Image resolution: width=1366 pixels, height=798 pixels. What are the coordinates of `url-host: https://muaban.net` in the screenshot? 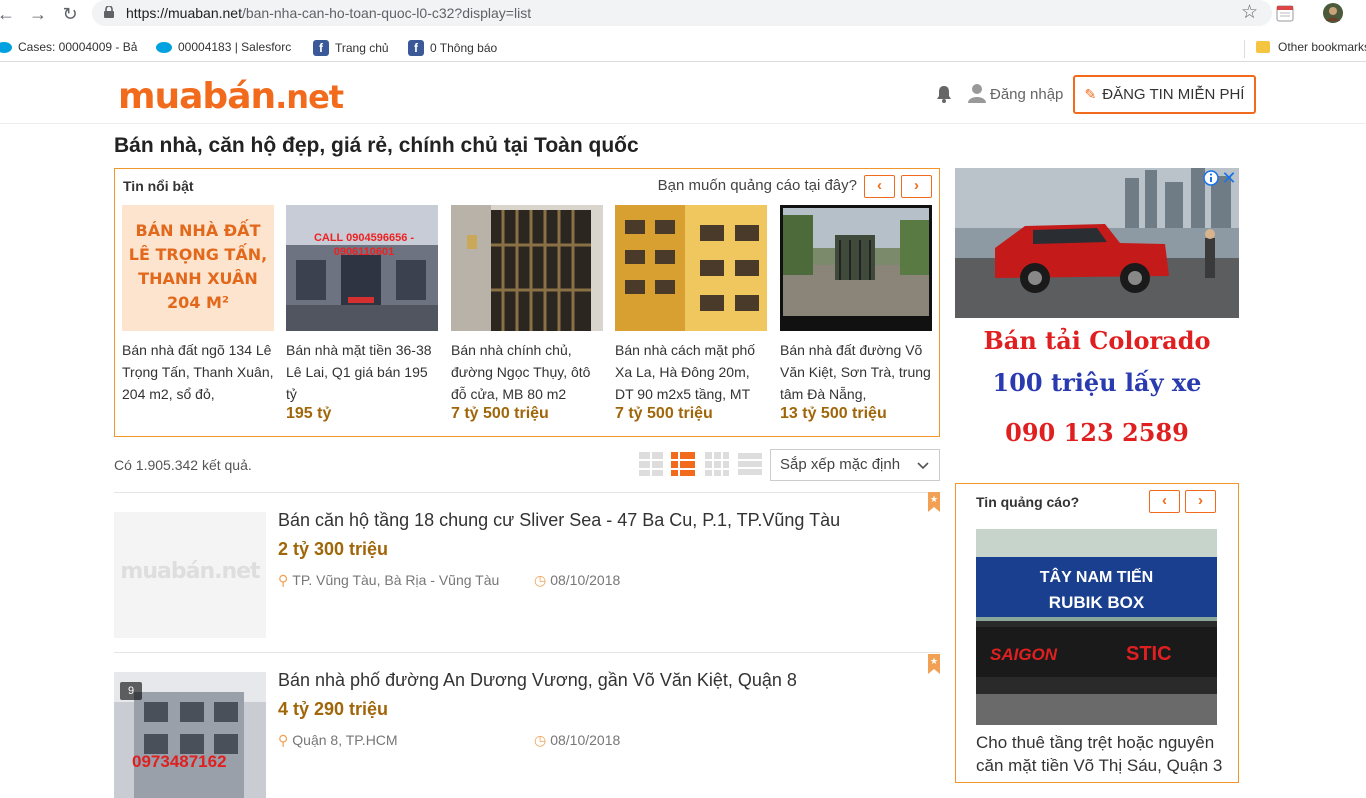 It's located at (184, 13).